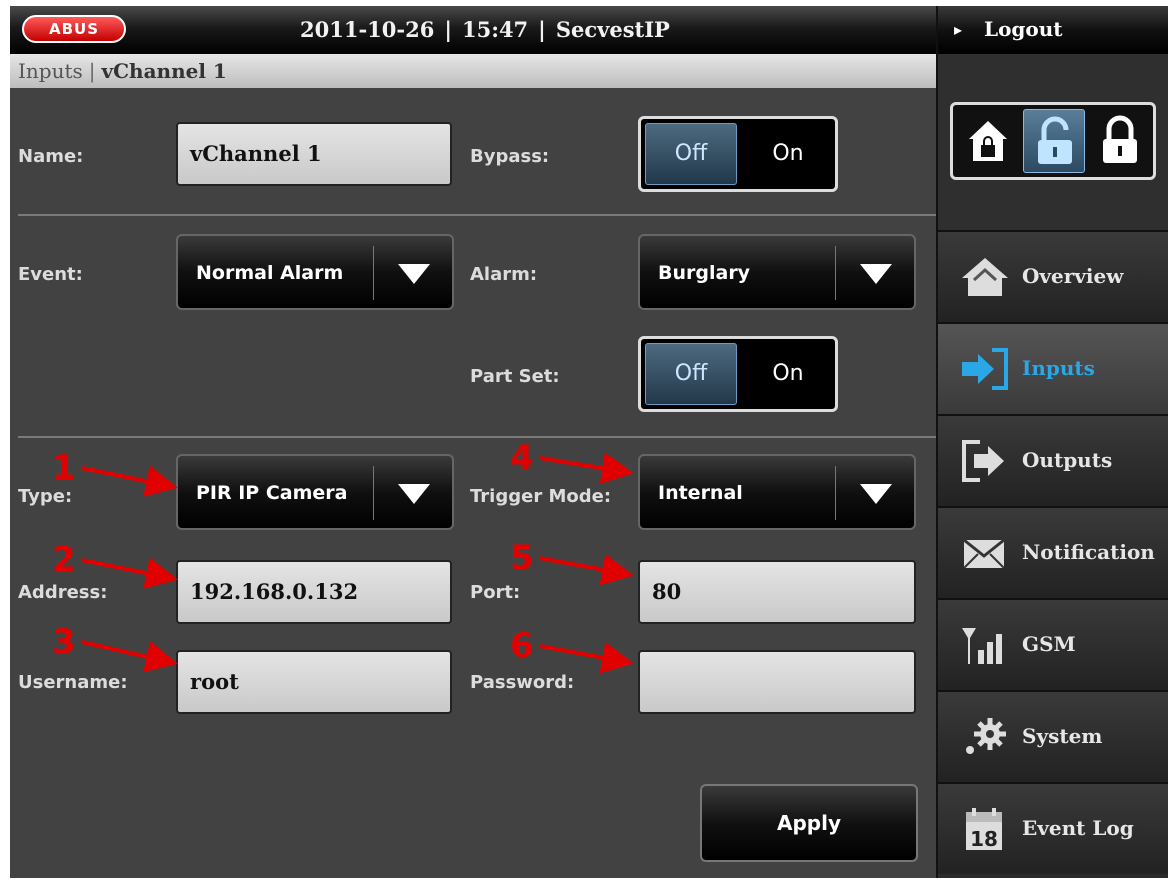 Image resolution: width=1171 pixels, height=881 pixels. What do you see at coordinates (522, 558) in the screenshot?
I see `annotation-marker-5: 5` at bounding box center [522, 558].